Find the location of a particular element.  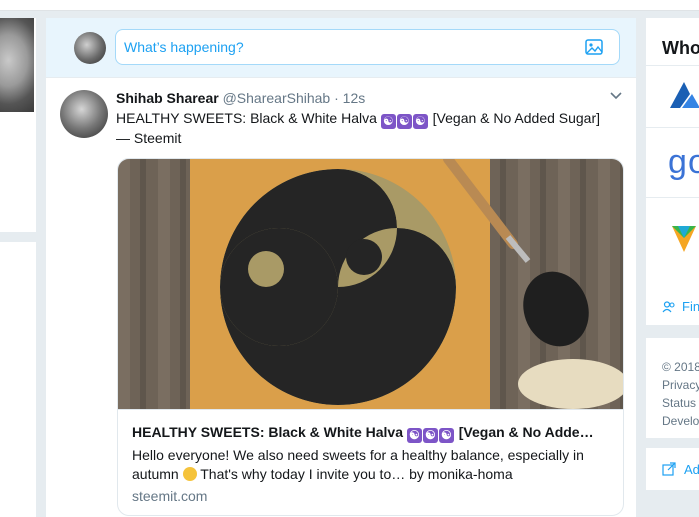

who-to-follow-card: Who g o Fin is located at coordinates (672, 171).